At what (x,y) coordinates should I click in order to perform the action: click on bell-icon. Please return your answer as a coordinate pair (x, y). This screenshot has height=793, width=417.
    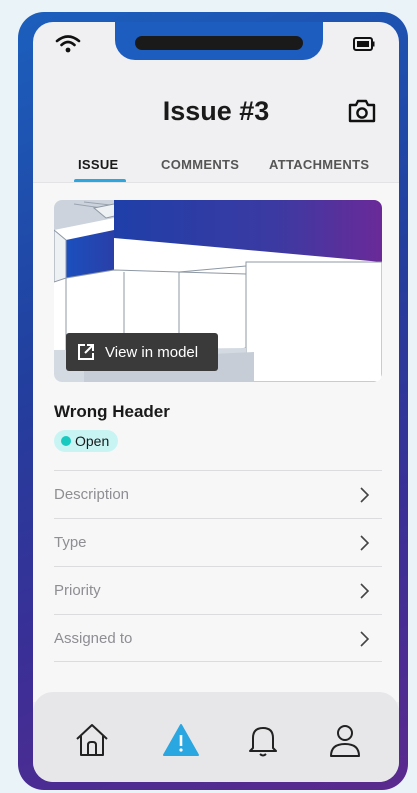
    Looking at the image, I should click on (263, 740).